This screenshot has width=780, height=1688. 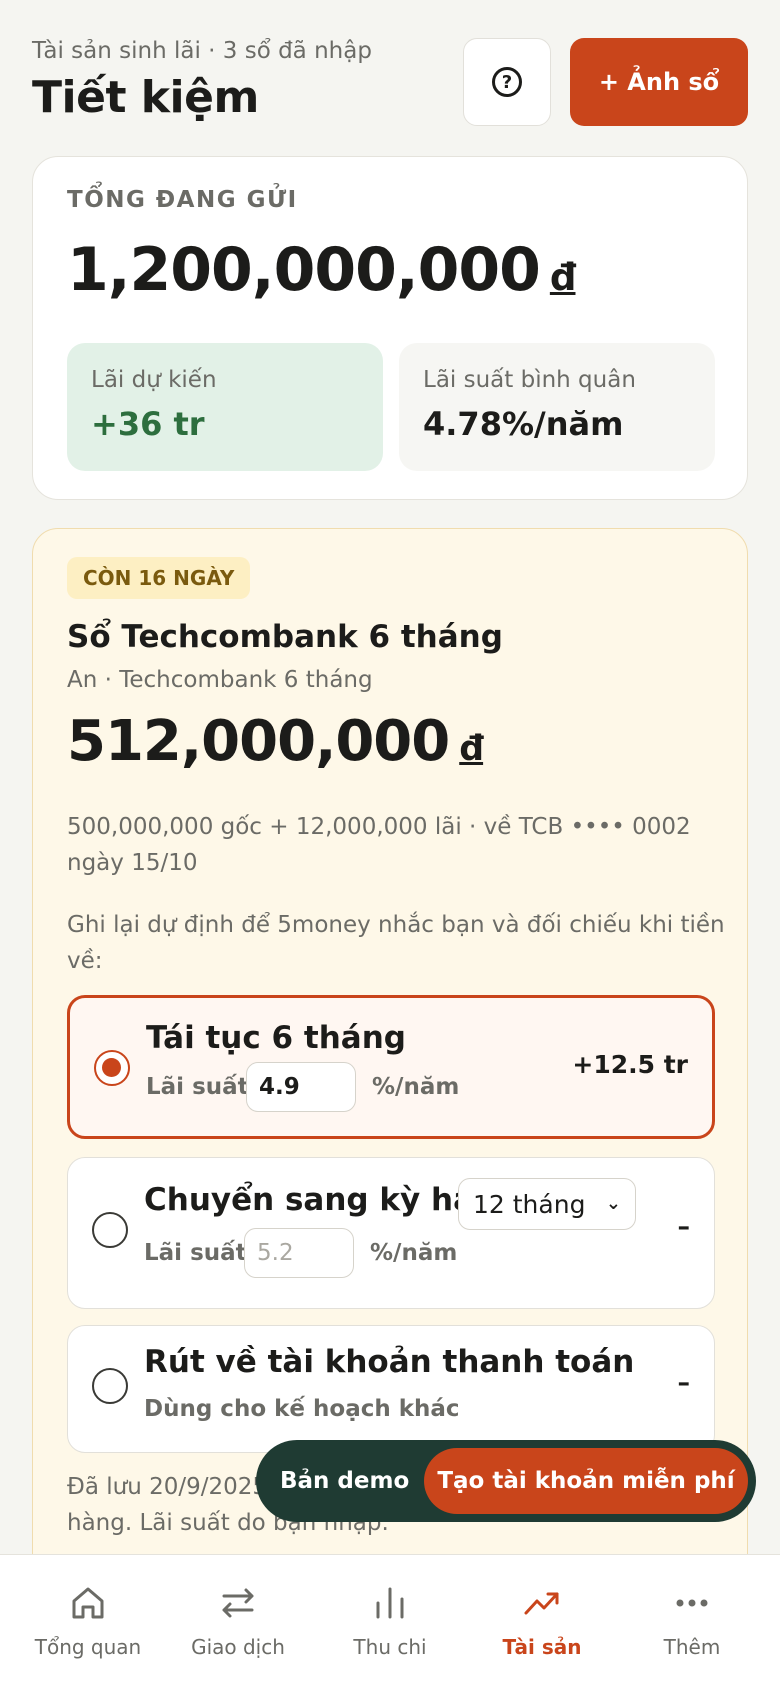 I want to click on expected-interest-value: +36 tr, so click(x=148, y=424).